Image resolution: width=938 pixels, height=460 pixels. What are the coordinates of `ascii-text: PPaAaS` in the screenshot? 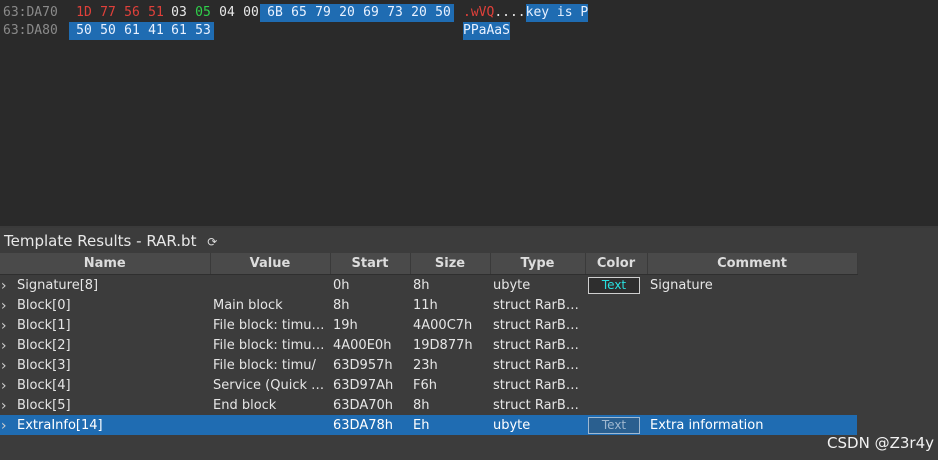 It's located at (486, 31).